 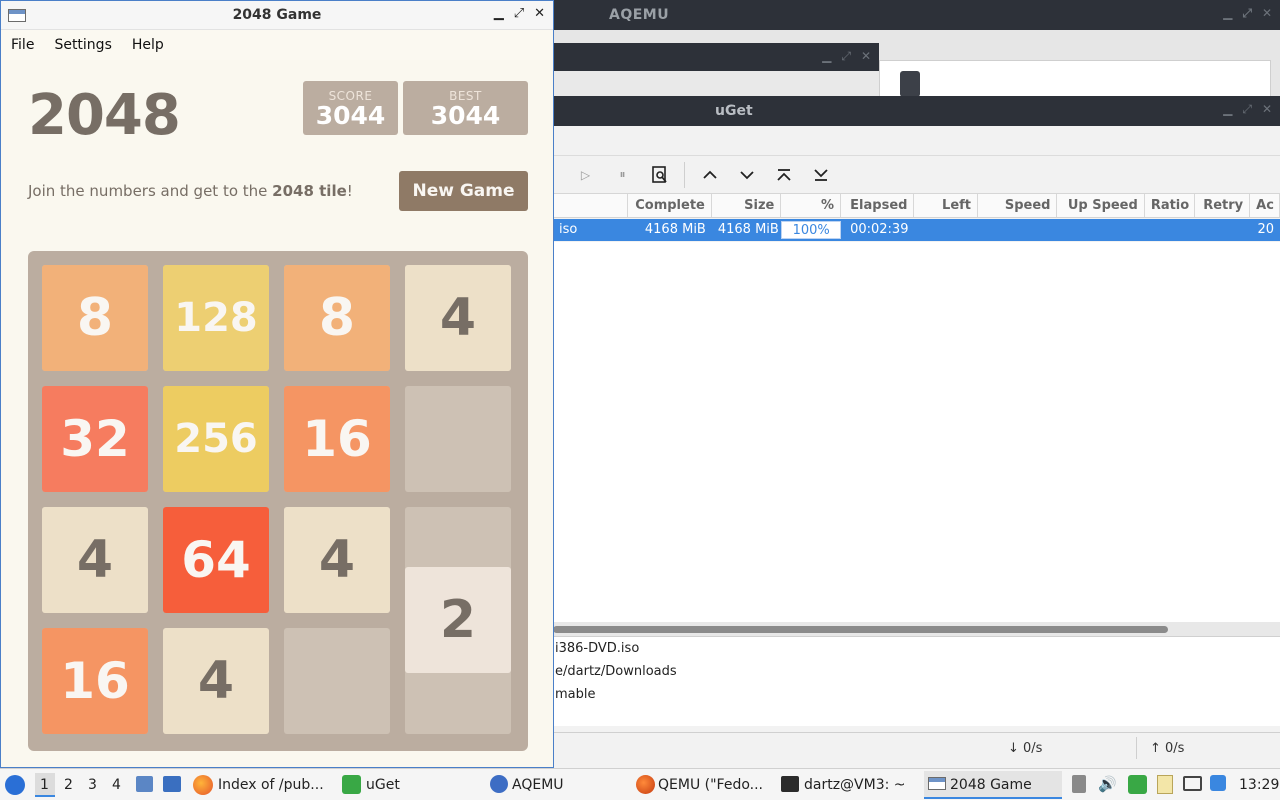 What do you see at coordinates (1025, 748) in the screenshot?
I see `download-speed: ↓ 0/s` at bounding box center [1025, 748].